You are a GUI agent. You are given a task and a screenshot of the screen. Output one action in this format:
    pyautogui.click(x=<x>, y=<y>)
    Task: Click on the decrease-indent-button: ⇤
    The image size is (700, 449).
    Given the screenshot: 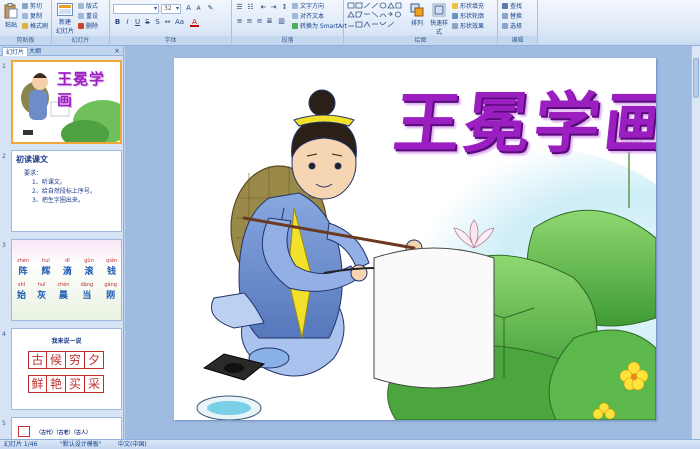 What is the action you would take?
    pyautogui.click(x=263, y=7)
    